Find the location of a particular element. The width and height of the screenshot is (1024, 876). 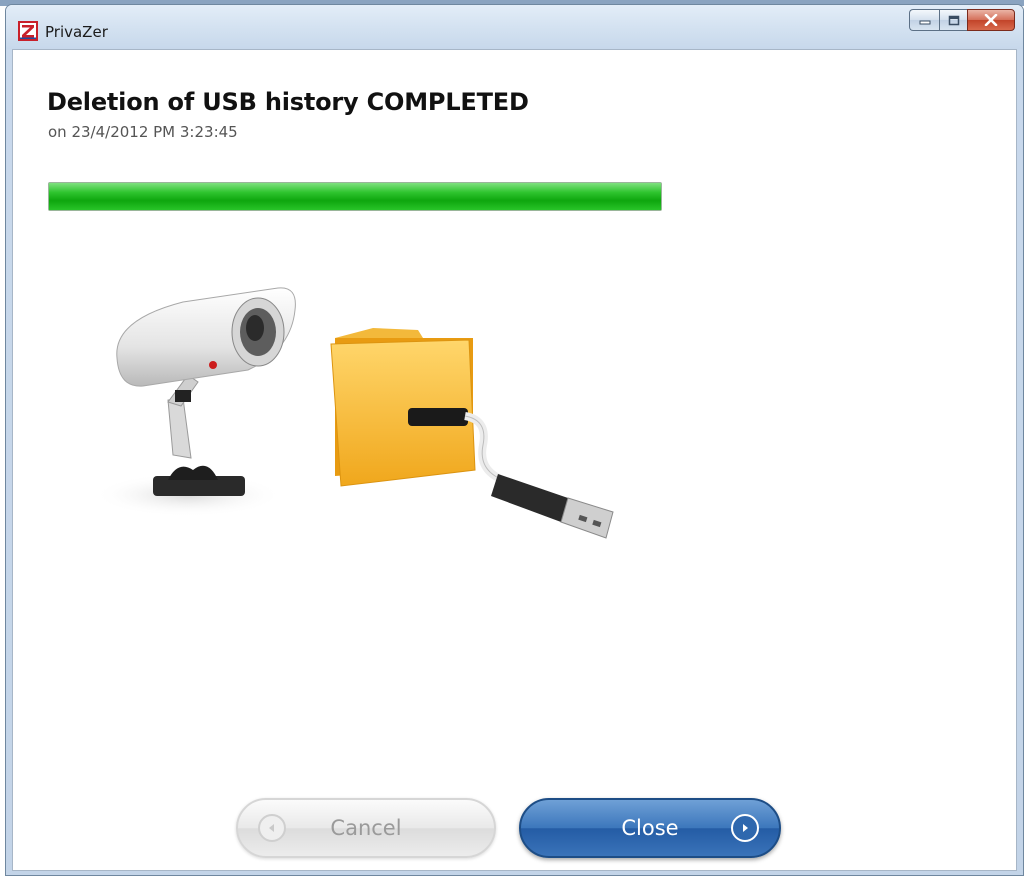

minimize-button is located at coordinates (924, 20).